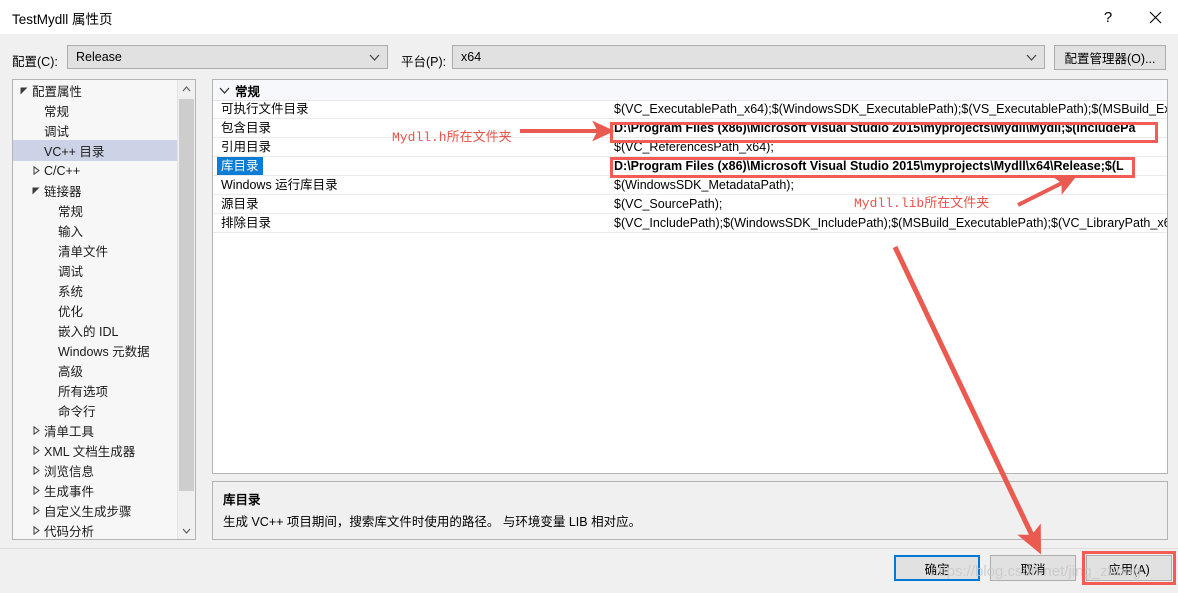 This screenshot has height=593, width=1178. Describe the element at coordinates (279, 185) in the screenshot. I see `property-name: Windows 运行库目录` at that location.